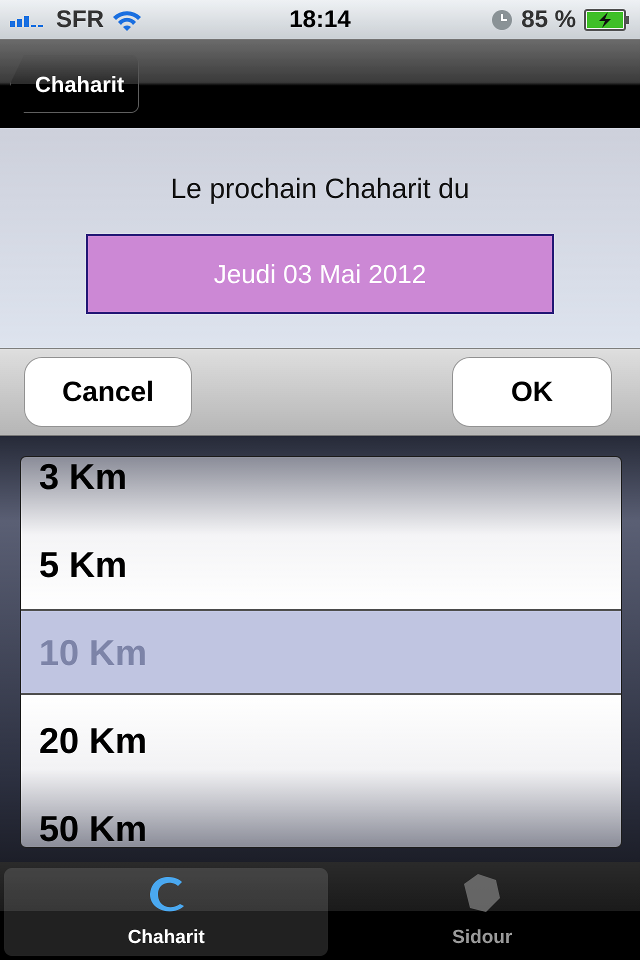 This screenshot has height=960, width=640. What do you see at coordinates (320, 19) in the screenshot?
I see `clock-time: 18:14` at bounding box center [320, 19].